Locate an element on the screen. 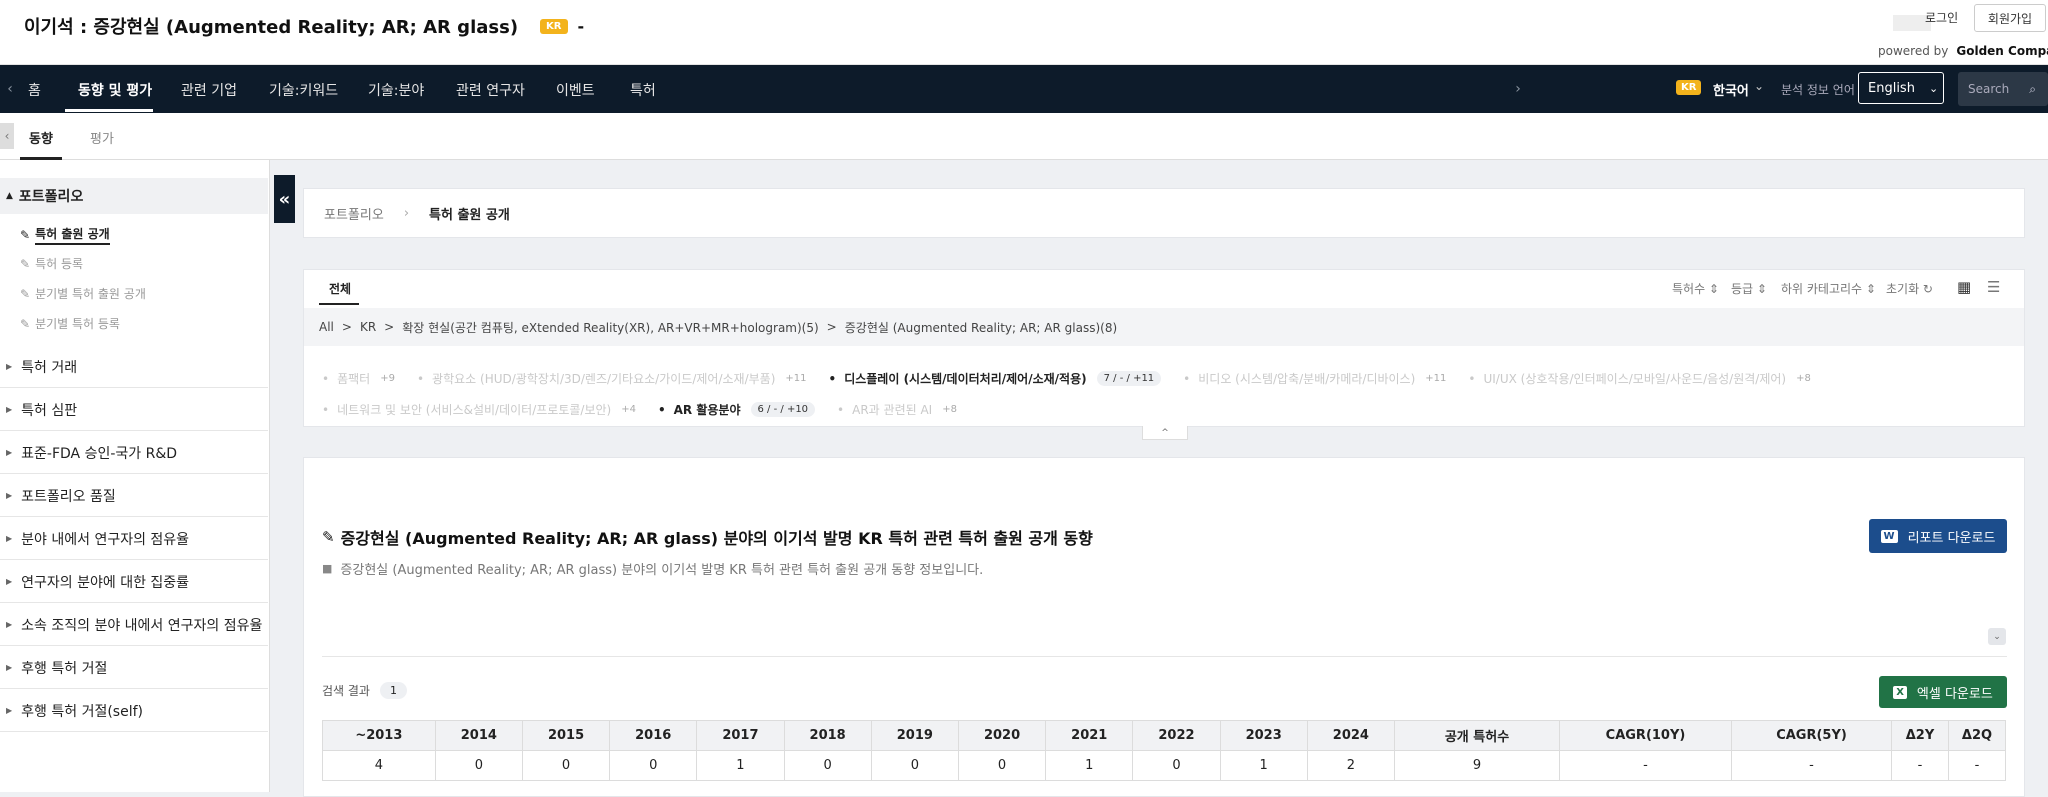 This screenshot has width=2048, height=797. sidebar-section-portfolio: ▲ 포트폴리오 is located at coordinates (134, 196).